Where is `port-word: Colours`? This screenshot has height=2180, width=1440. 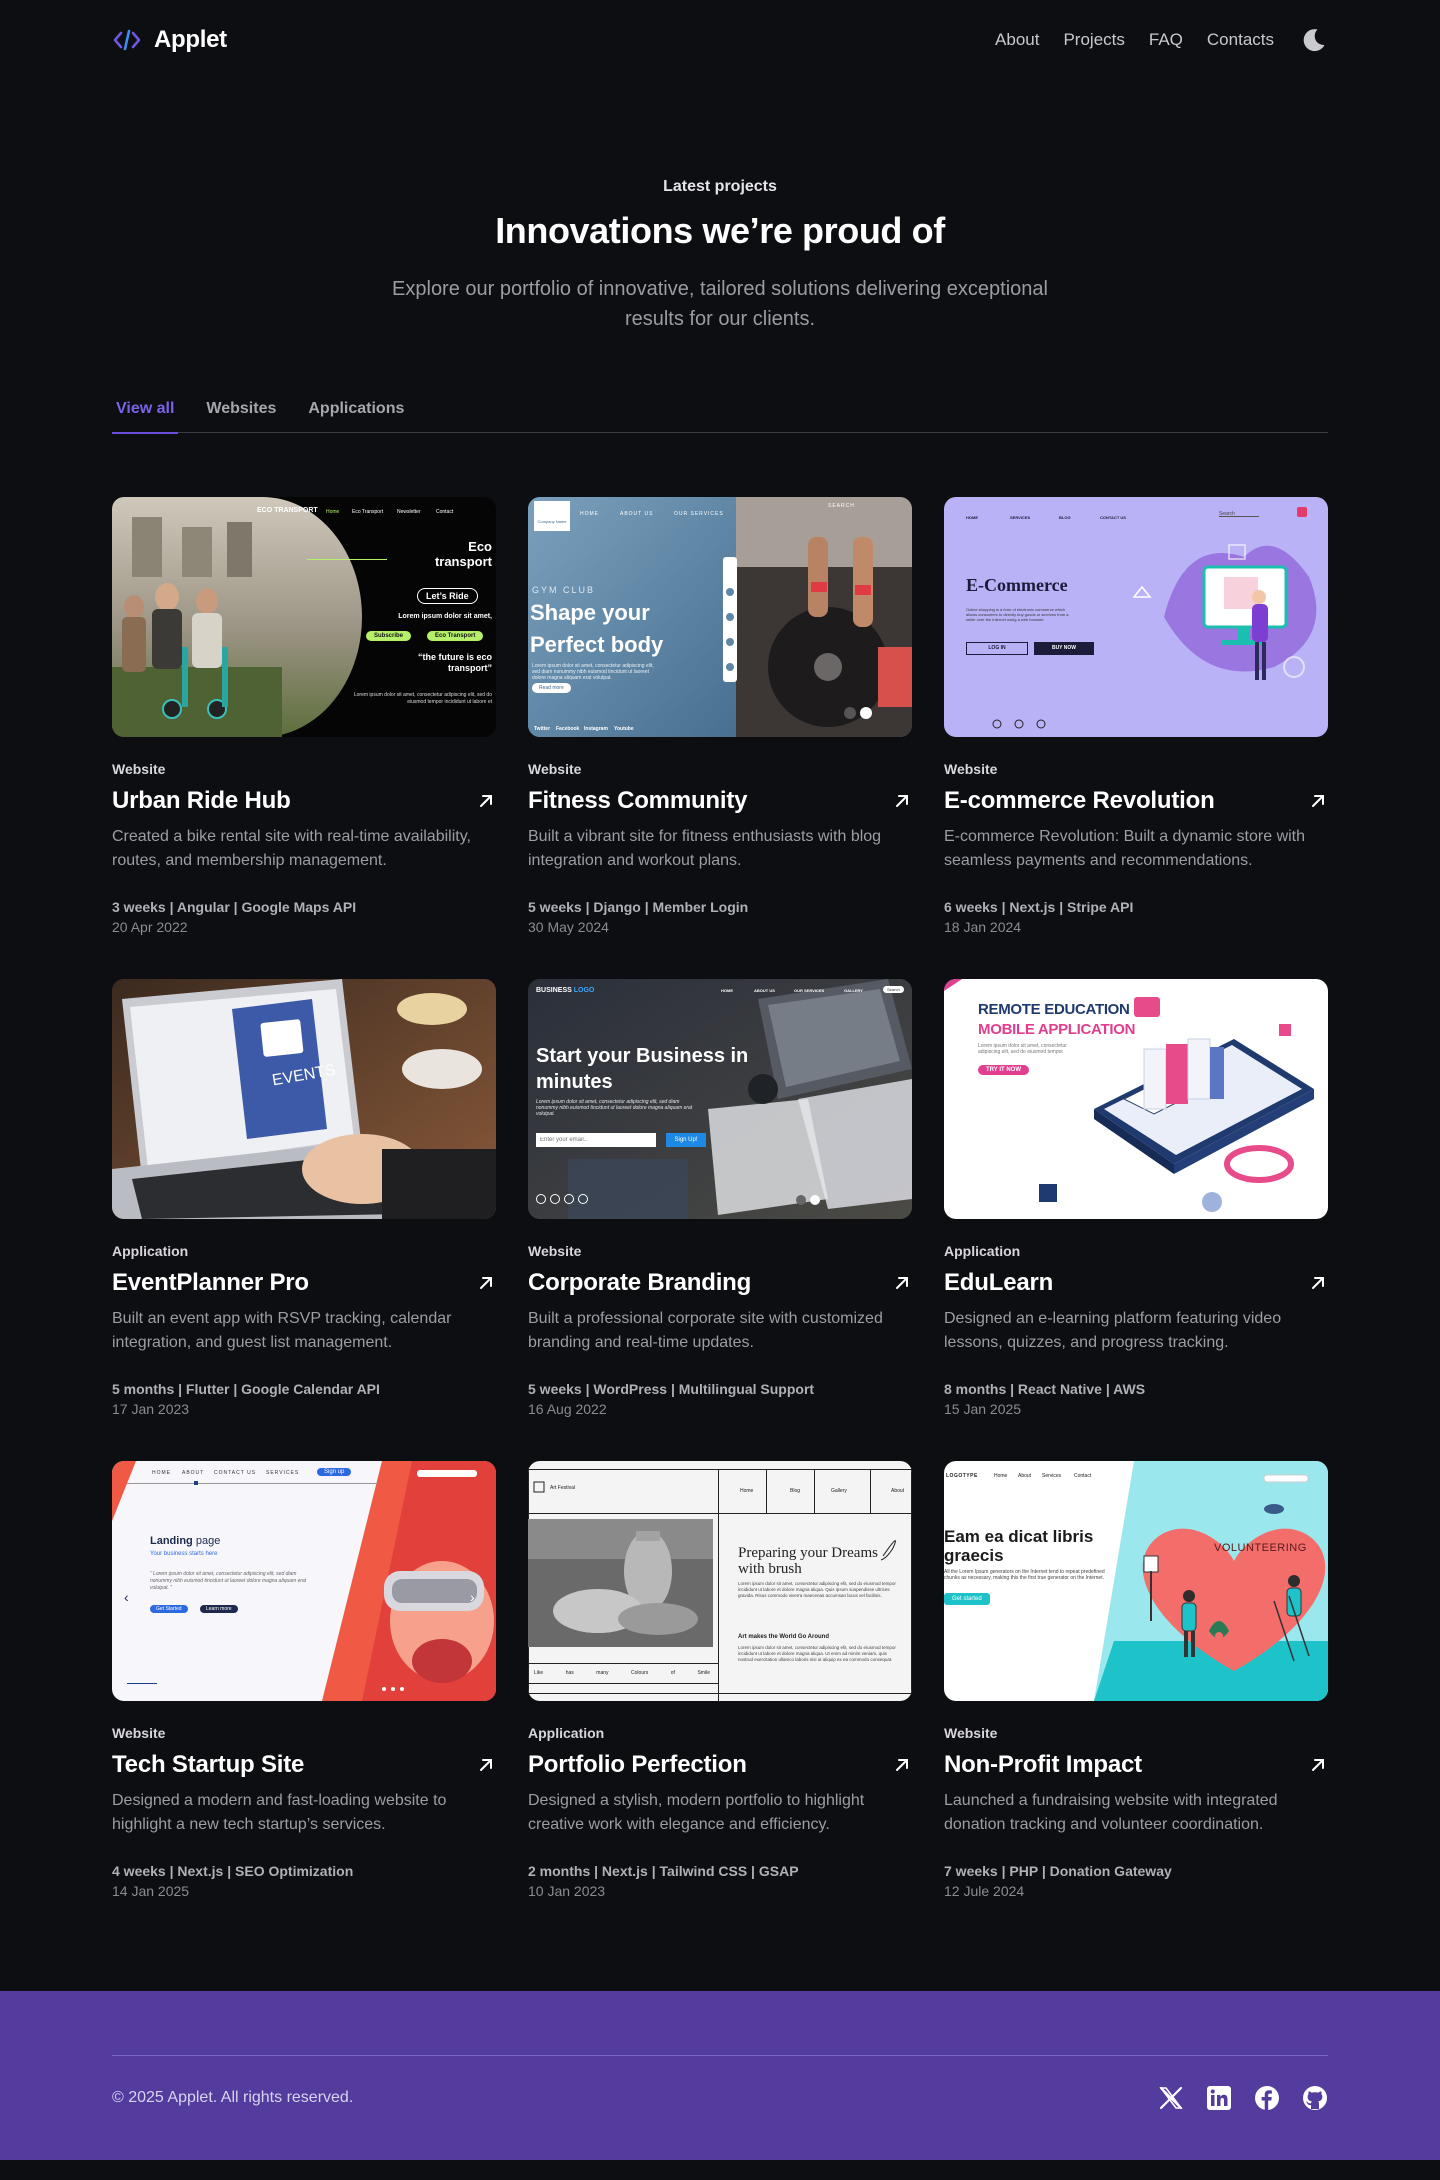 port-word: Colours is located at coordinates (640, 1673).